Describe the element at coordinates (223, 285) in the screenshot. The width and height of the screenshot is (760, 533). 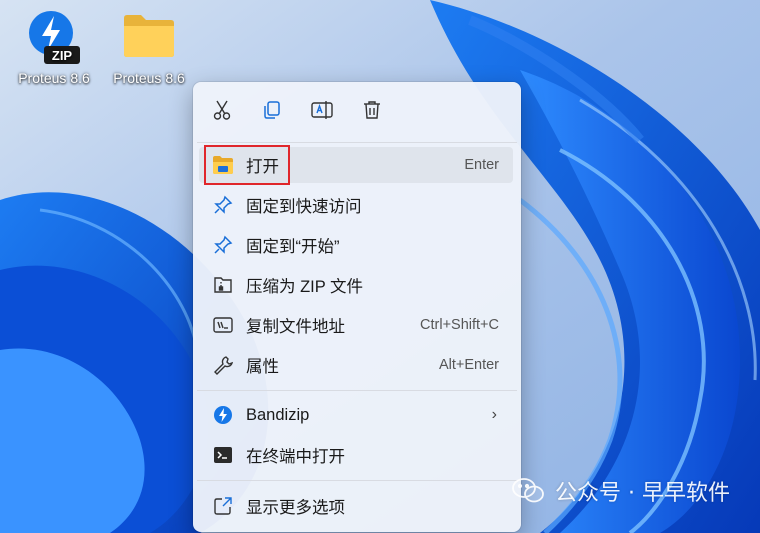
I see `zip-compress-icon` at that location.